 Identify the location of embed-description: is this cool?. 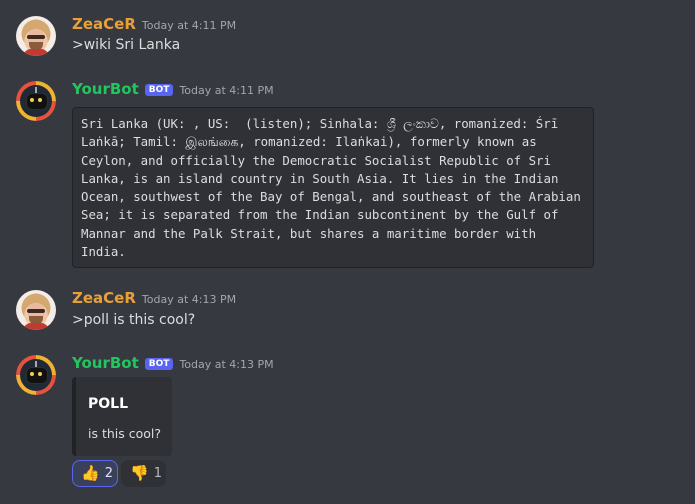
(125, 433).